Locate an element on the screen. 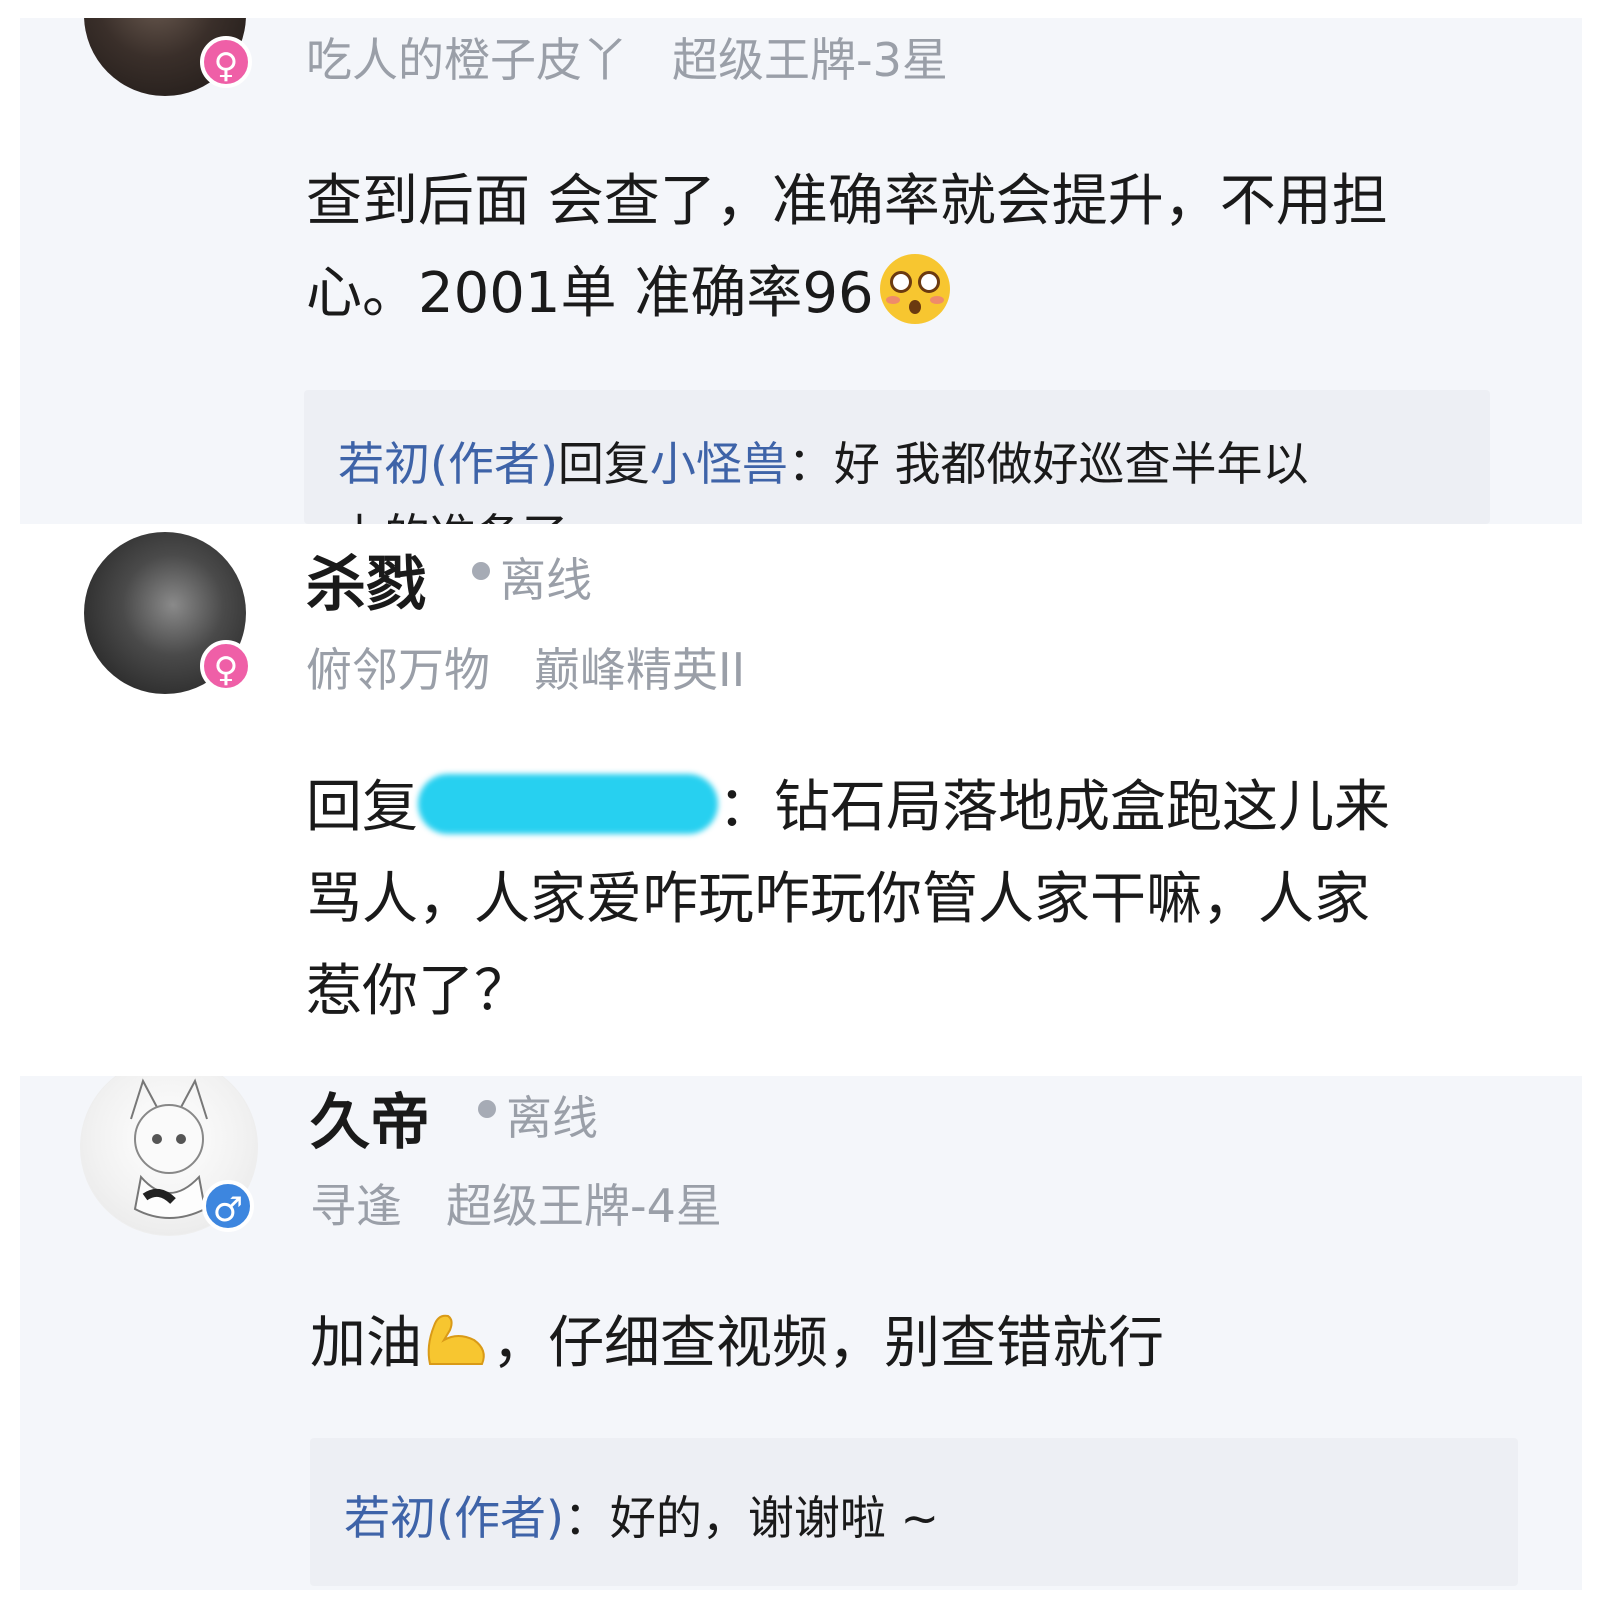 Image resolution: width=1600 pixels, height=1600 pixels. astonished-face-emoji is located at coordinates (914, 289).